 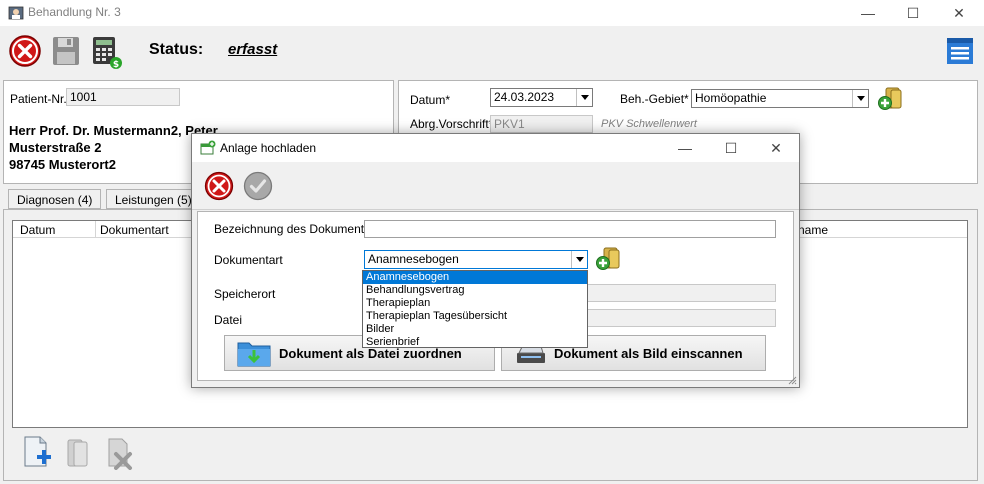 I want to click on maximize-button: ☐, so click(x=913, y=13).